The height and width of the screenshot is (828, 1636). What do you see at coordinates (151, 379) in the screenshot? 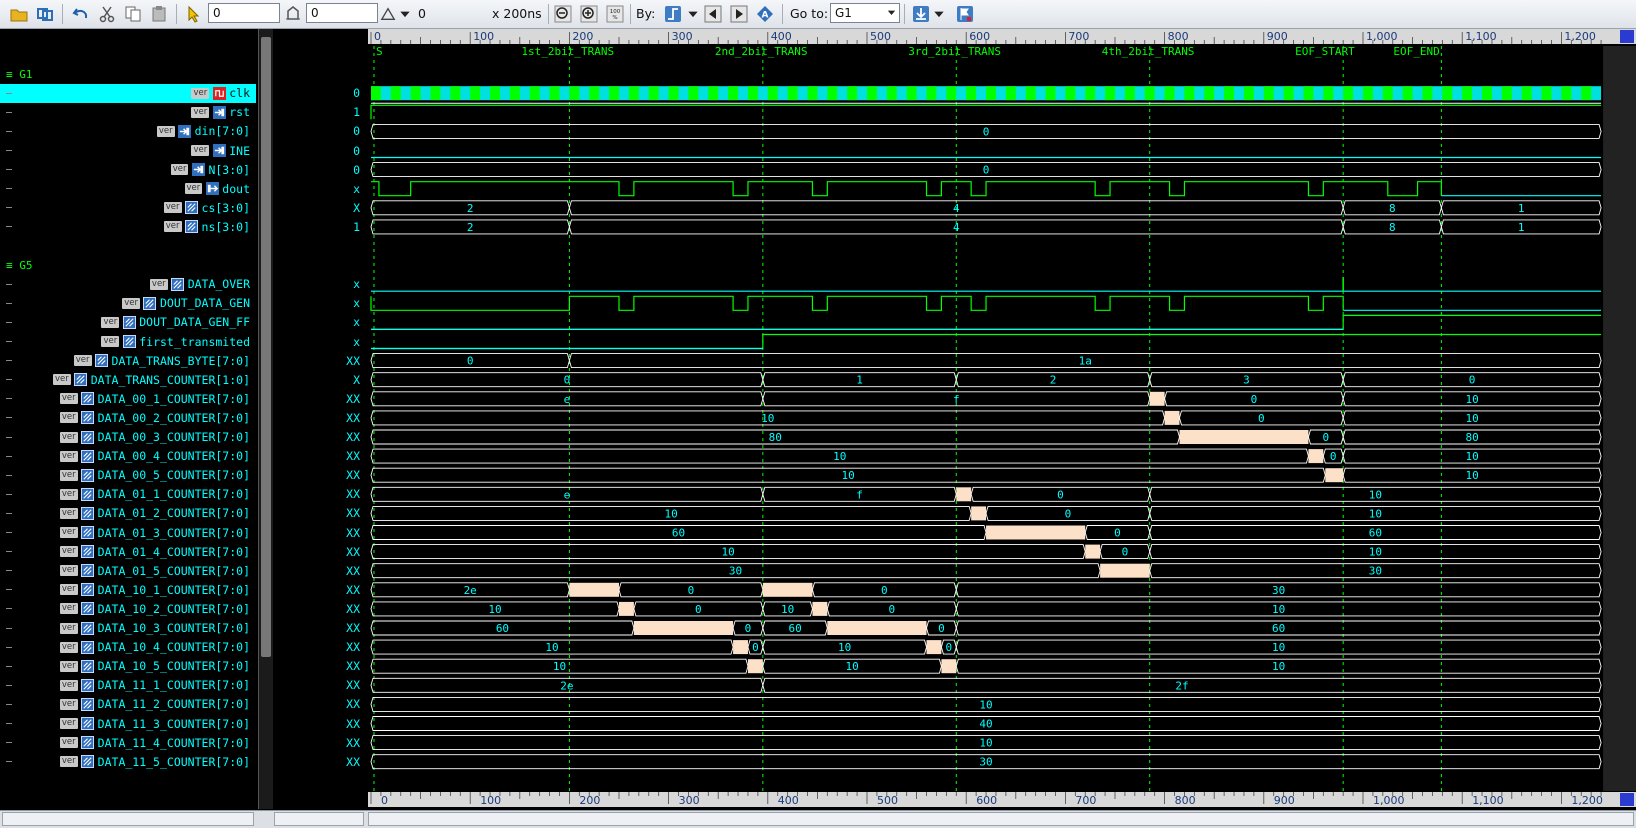
I see `signal-row-data-trans-counter-1-0: ver DATA_TRANS_COUNTER[1:0]` at bounding box center [151, 379].